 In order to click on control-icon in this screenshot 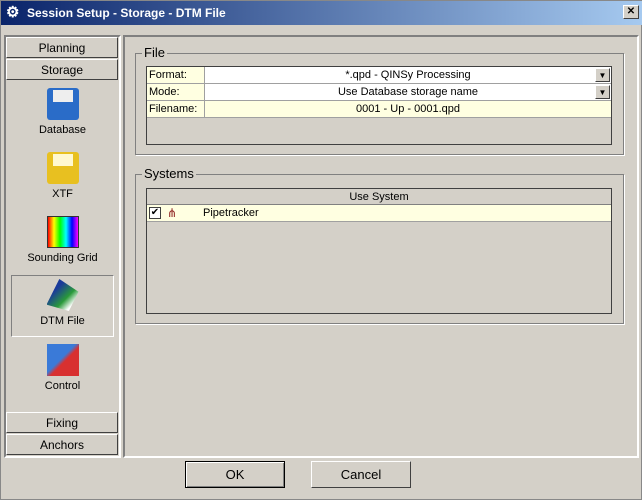, I will do `click(62, 360)`.